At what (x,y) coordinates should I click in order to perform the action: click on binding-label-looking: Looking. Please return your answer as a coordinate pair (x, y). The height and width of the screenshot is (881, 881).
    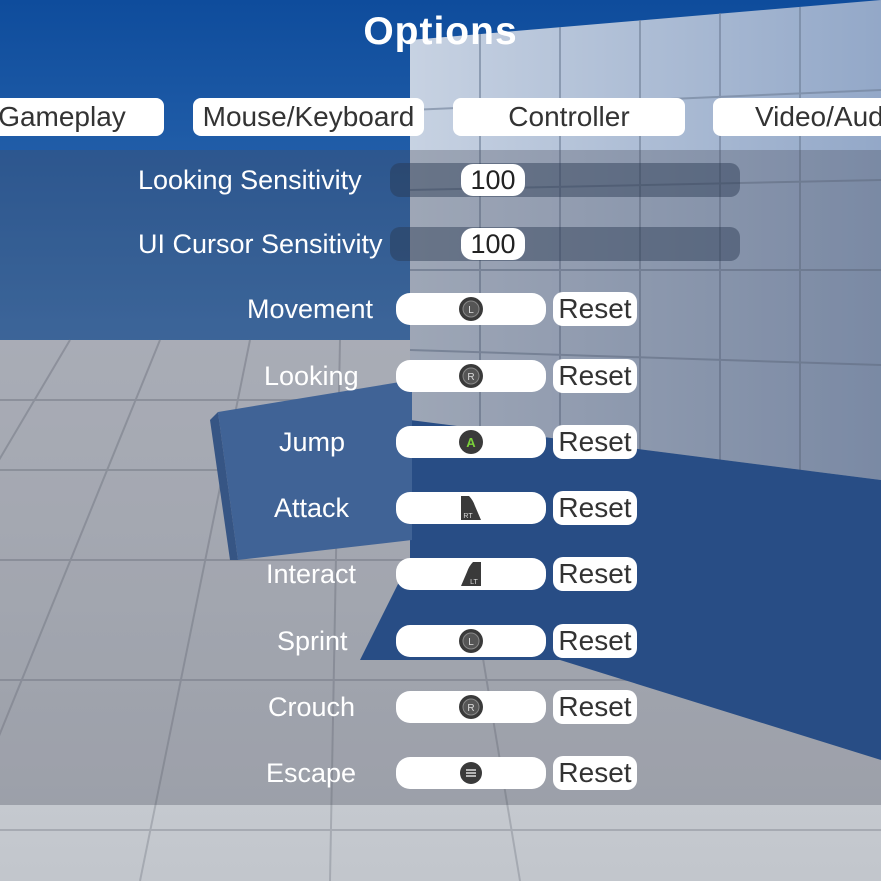
    Looking at the image, I should click on (311, 376).